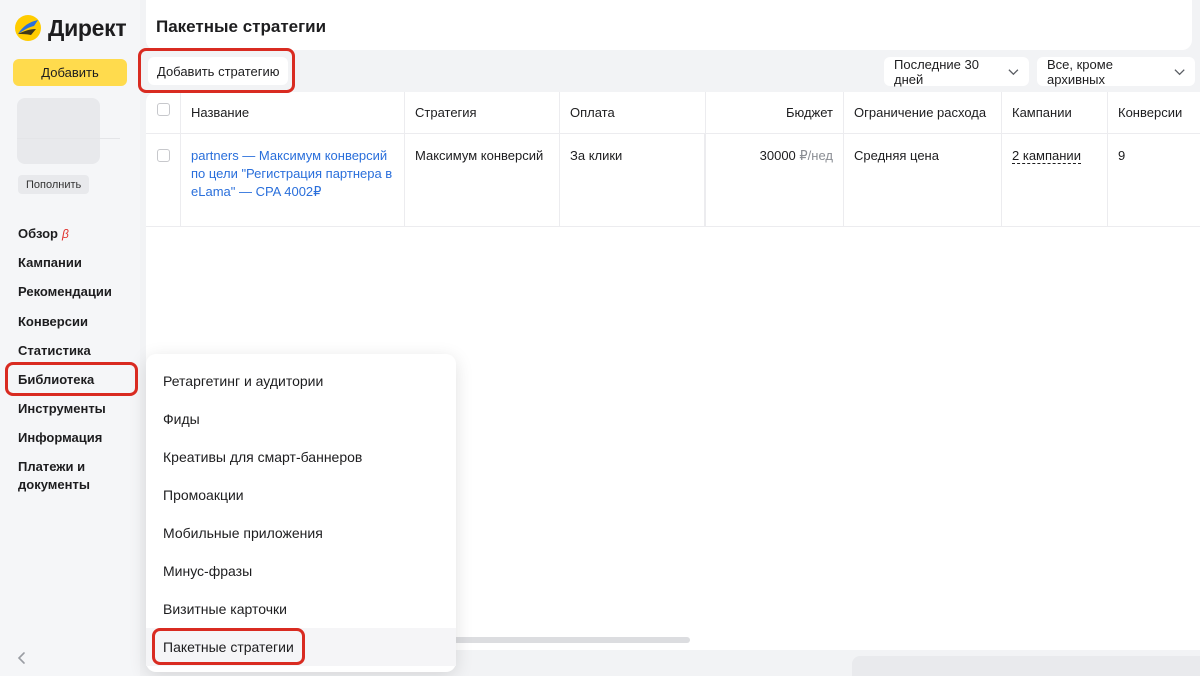 The image size is (1200, 676). I want to click on sidebar-item-overview: Обзор β, so click(78, 238).